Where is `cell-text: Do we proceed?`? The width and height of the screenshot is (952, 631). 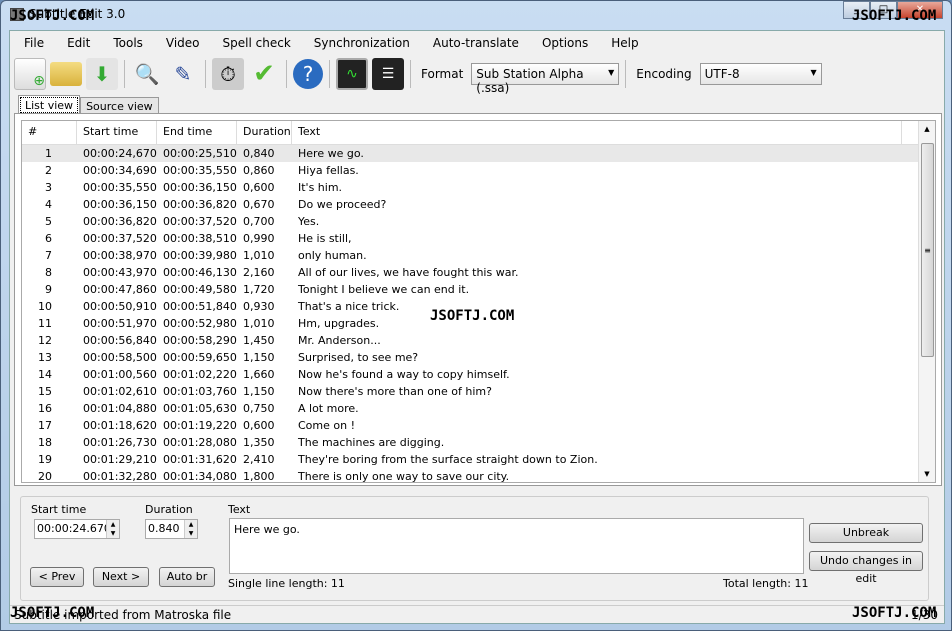
cell-text: Do we proceed? is located at coordinates (342, 204).